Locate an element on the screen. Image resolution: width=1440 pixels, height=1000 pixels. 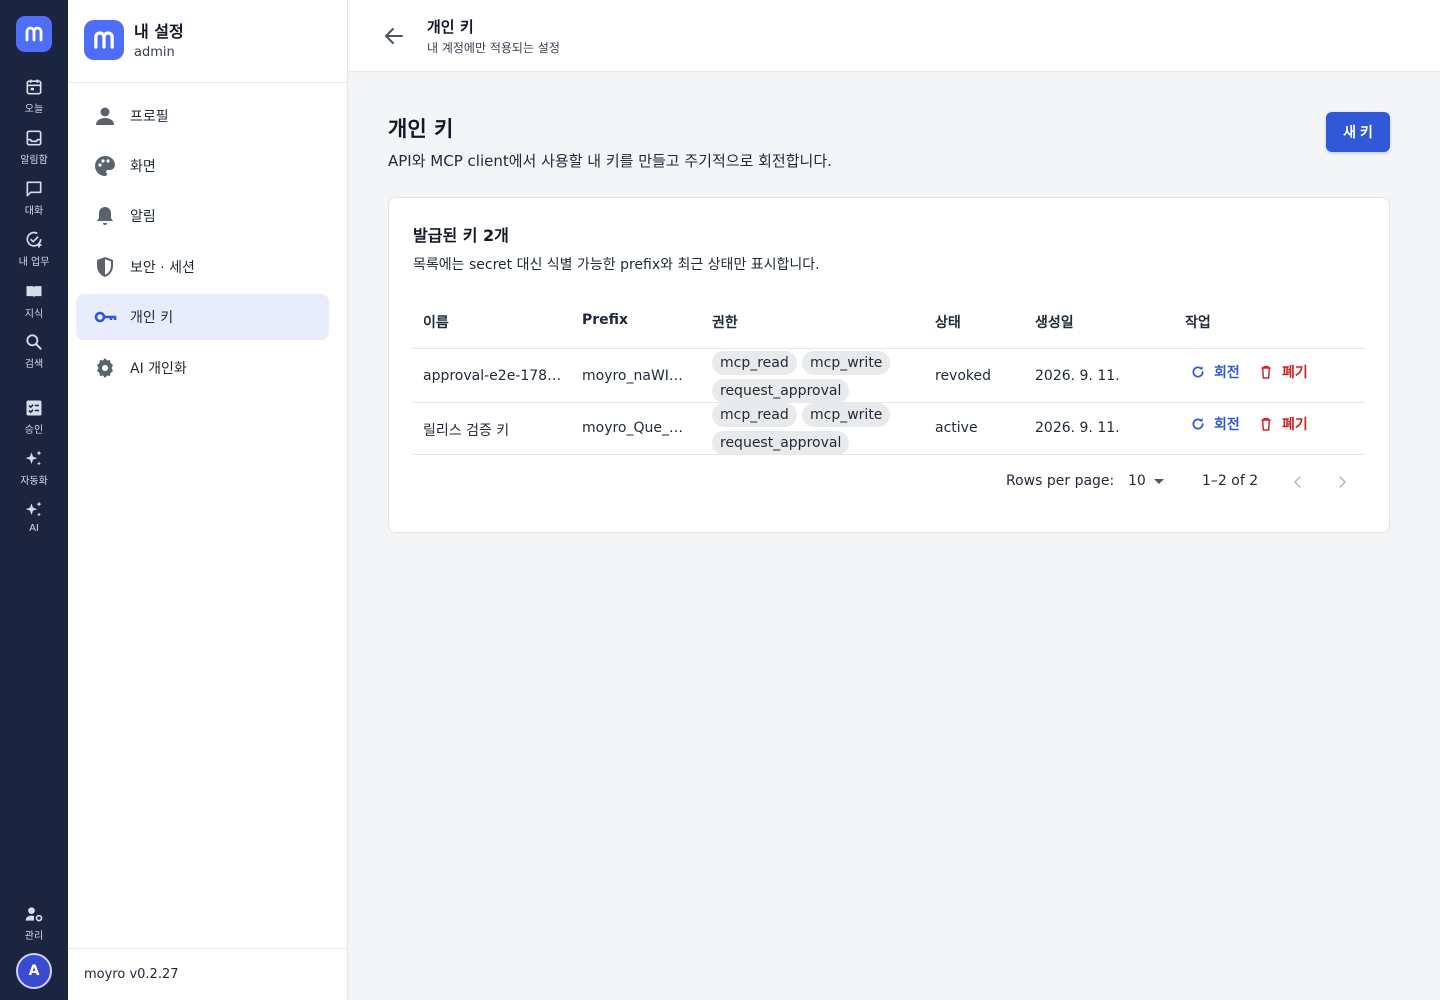
ai-settings-icon is located at coordinates (105, 368).